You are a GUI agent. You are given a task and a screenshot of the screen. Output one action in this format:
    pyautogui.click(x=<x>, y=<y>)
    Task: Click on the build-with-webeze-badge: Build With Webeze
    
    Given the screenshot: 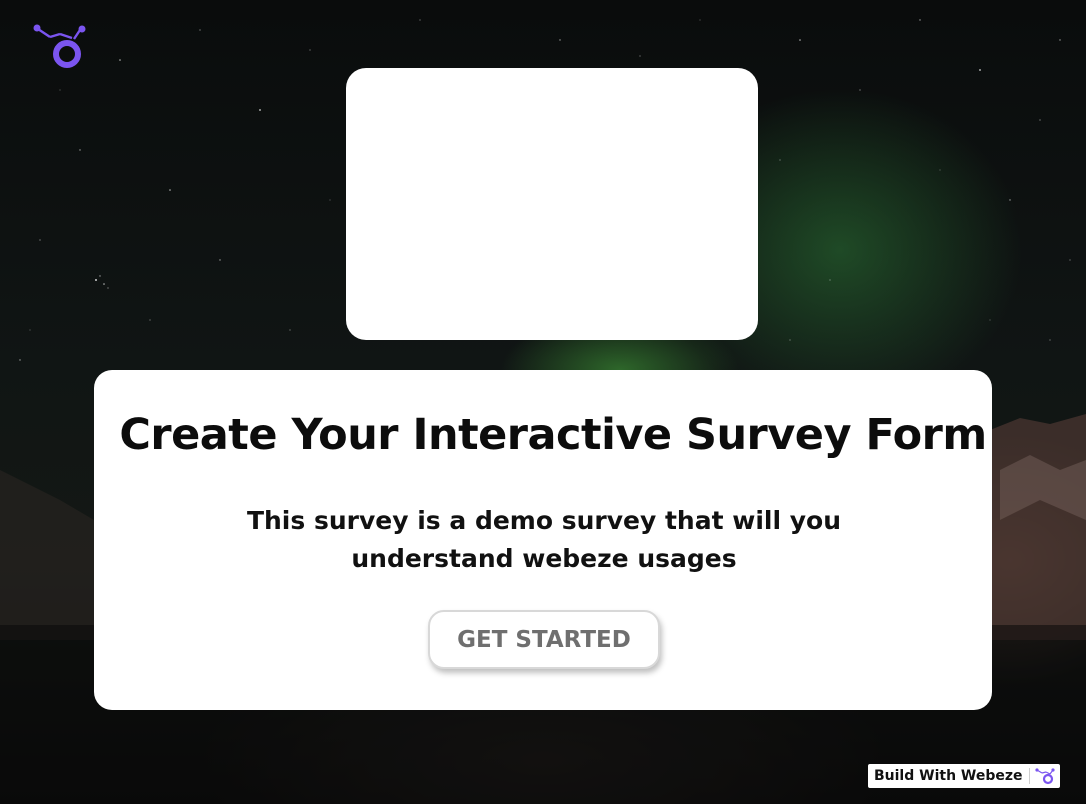 What is the action you would take?
    pyautogui.click(x=964, y=776)
    